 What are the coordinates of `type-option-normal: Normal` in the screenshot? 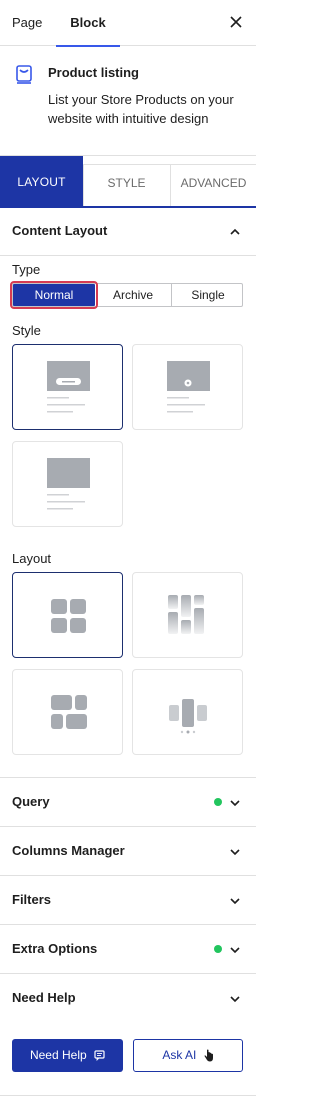 It's located at (54, 295).